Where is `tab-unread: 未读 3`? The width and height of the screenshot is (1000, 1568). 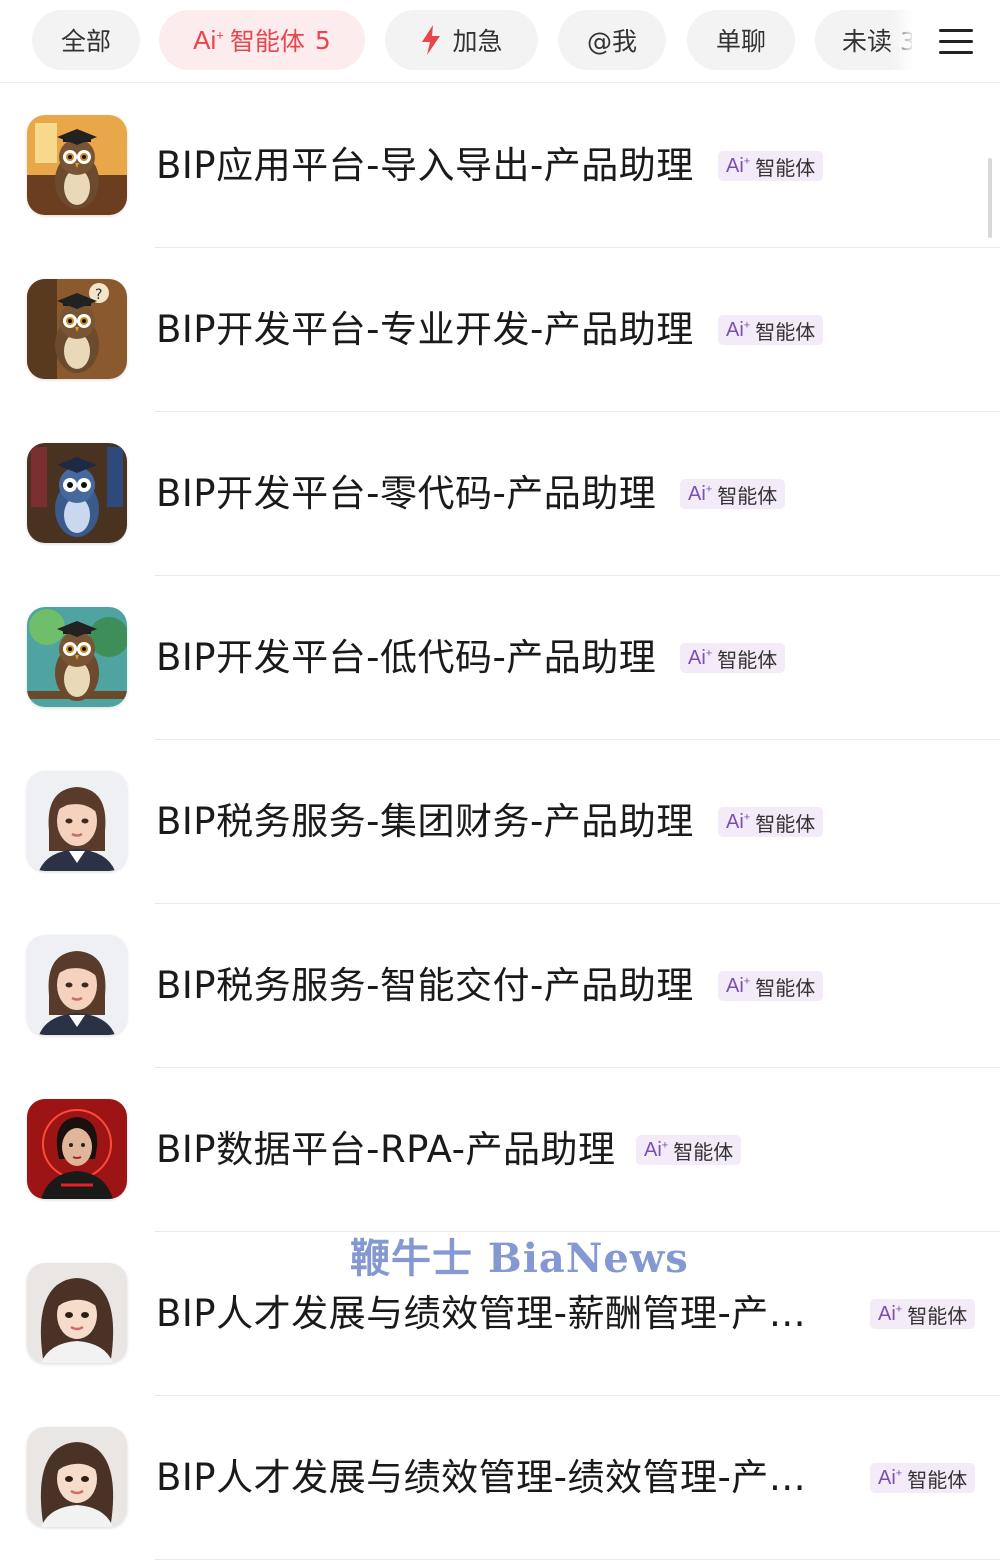 tab-unread: 未读 3 is located at coordinates (863, 40).